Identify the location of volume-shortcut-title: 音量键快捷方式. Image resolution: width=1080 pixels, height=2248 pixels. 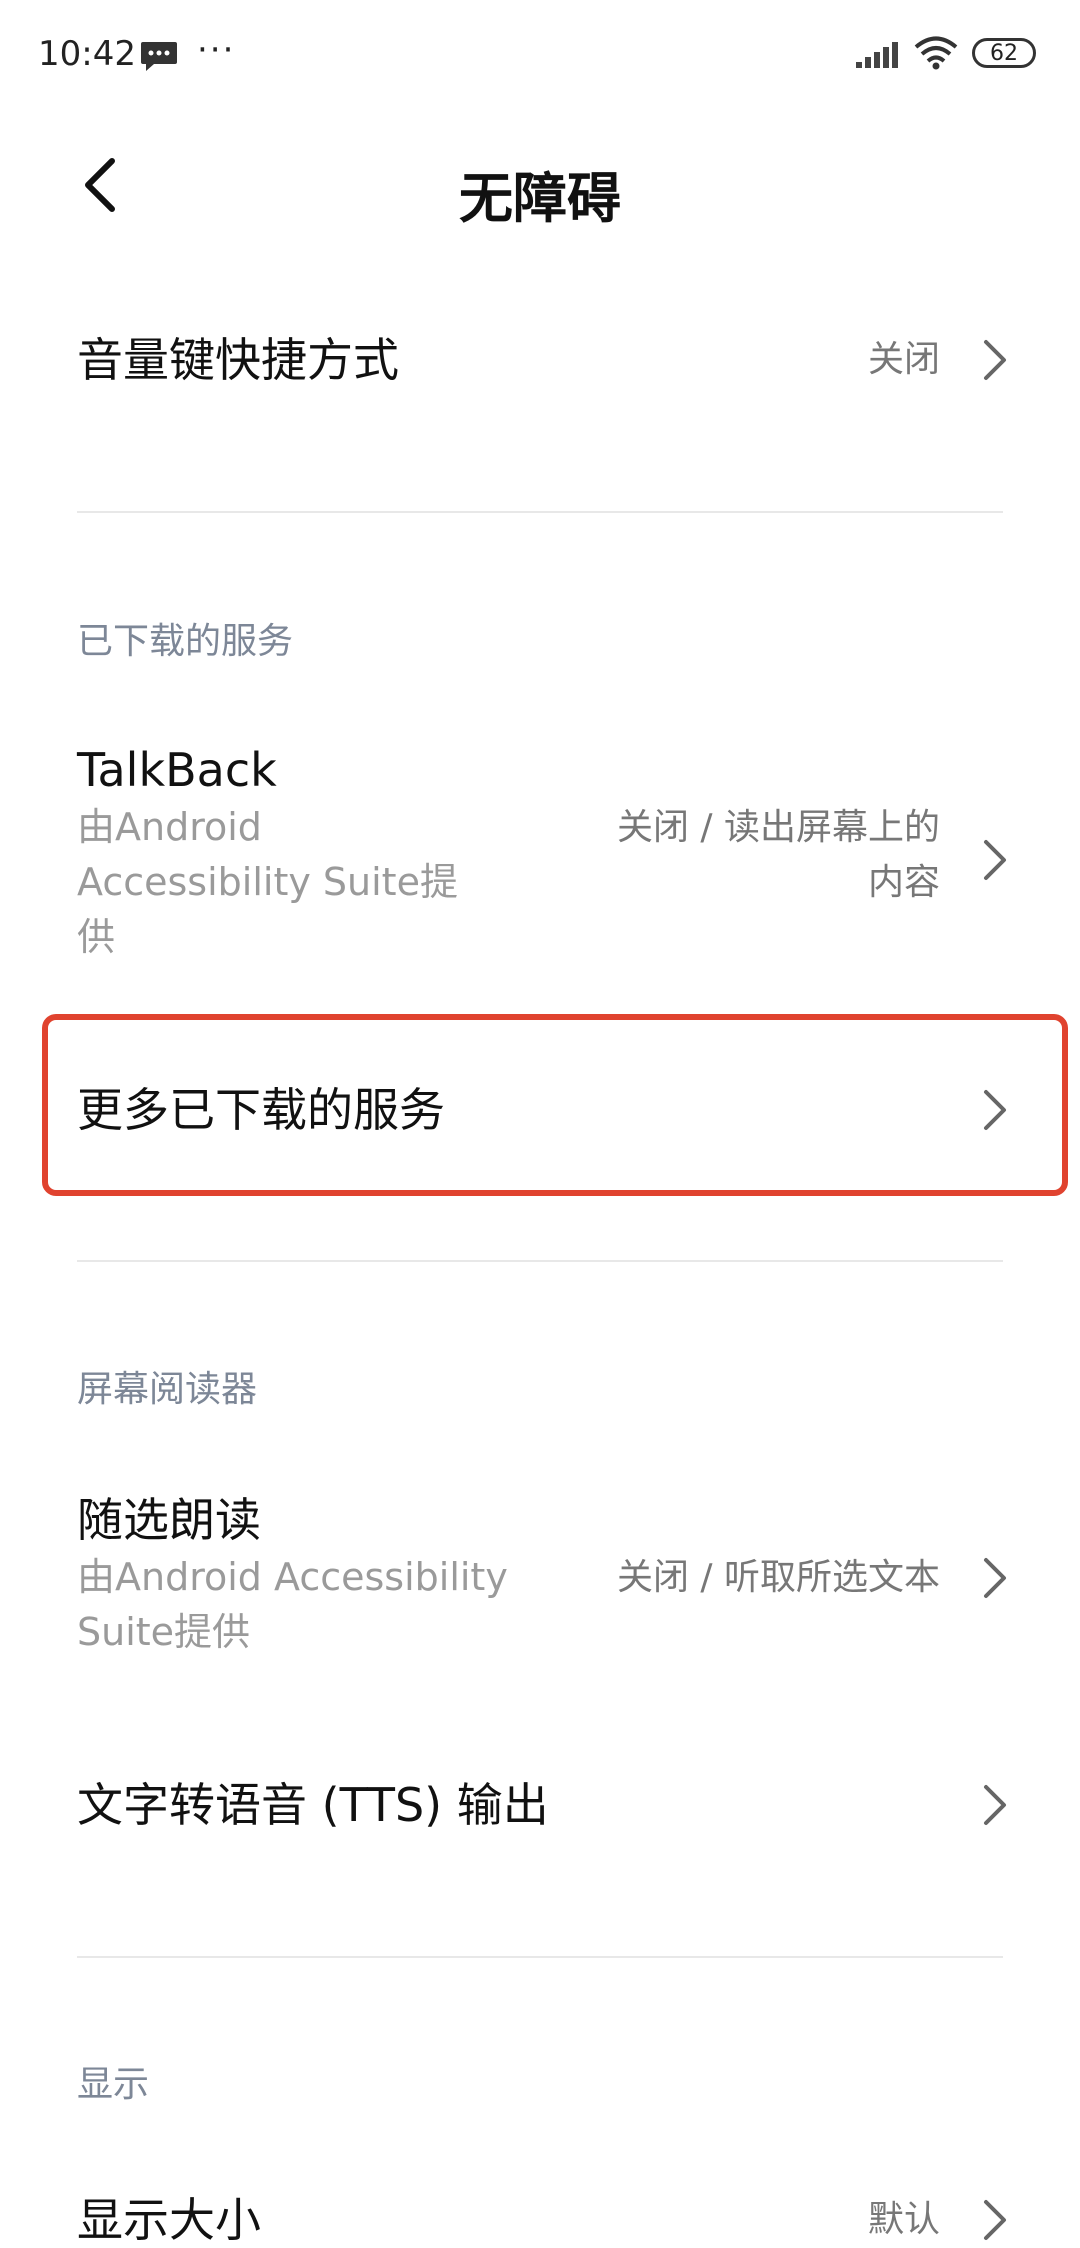
(238, 360).